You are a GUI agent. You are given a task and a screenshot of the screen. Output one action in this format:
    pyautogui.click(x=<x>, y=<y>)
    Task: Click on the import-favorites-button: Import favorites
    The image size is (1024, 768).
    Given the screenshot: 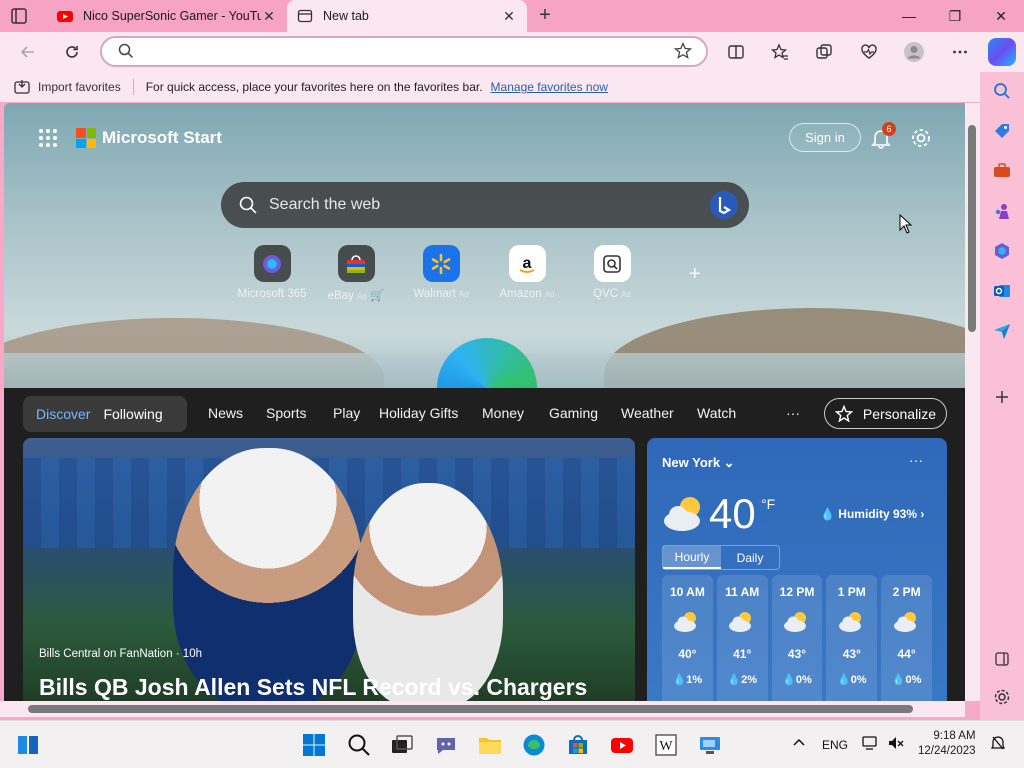 What is the action you would take?
    pyautogui.click(x=67, y=87)
    